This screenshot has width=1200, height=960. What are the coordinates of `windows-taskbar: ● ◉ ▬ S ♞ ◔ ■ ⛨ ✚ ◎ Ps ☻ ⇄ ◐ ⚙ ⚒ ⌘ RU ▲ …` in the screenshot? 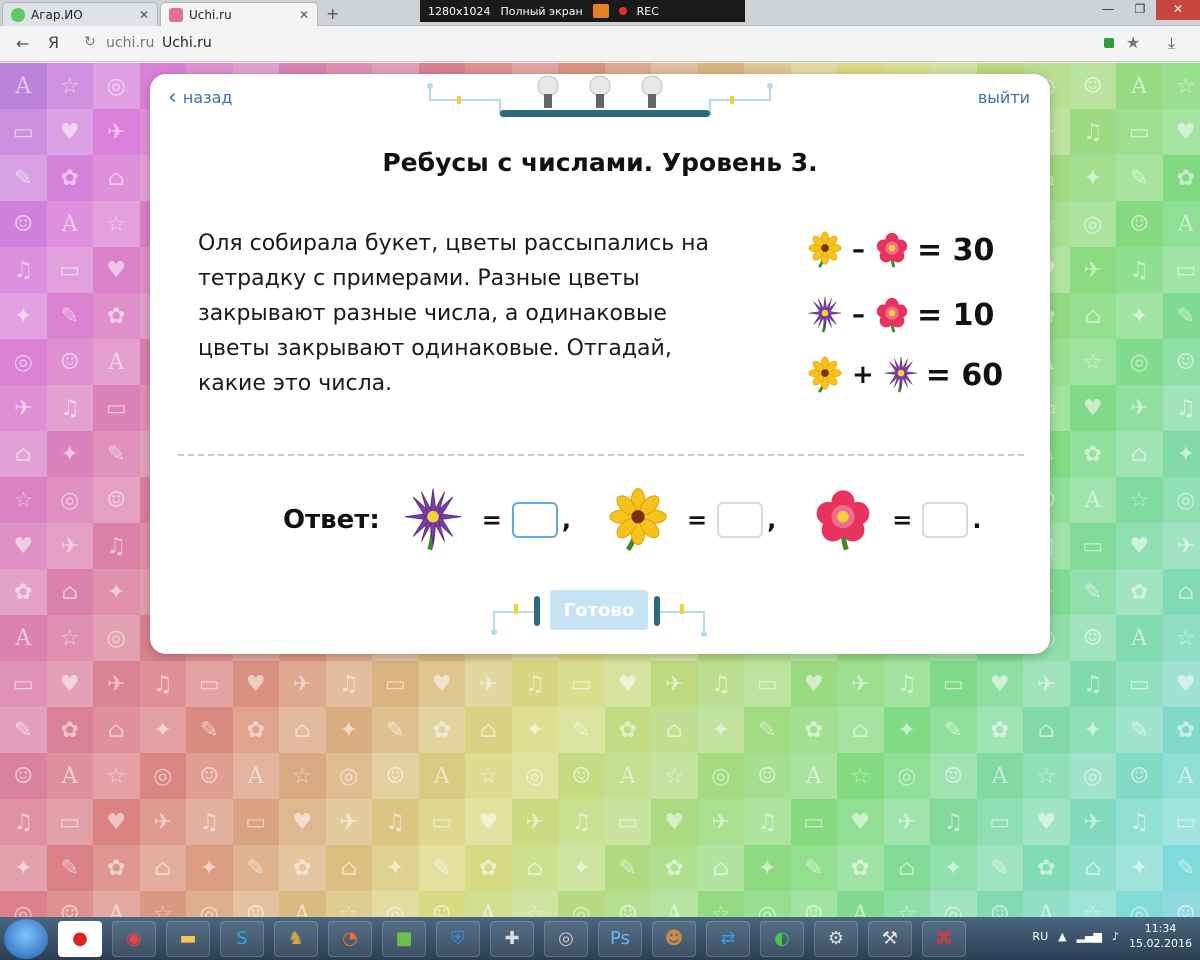 It's located at (600, 938).